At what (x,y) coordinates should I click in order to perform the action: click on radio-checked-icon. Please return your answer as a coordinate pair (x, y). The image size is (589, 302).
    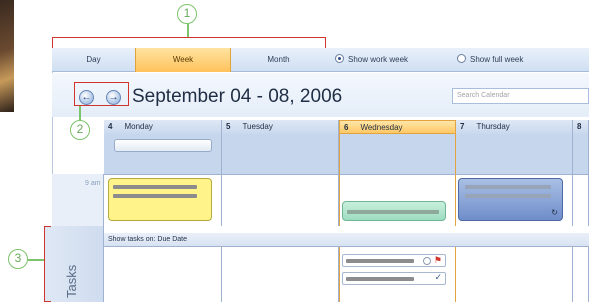
    Looking at the image, I should click on (339, 58).